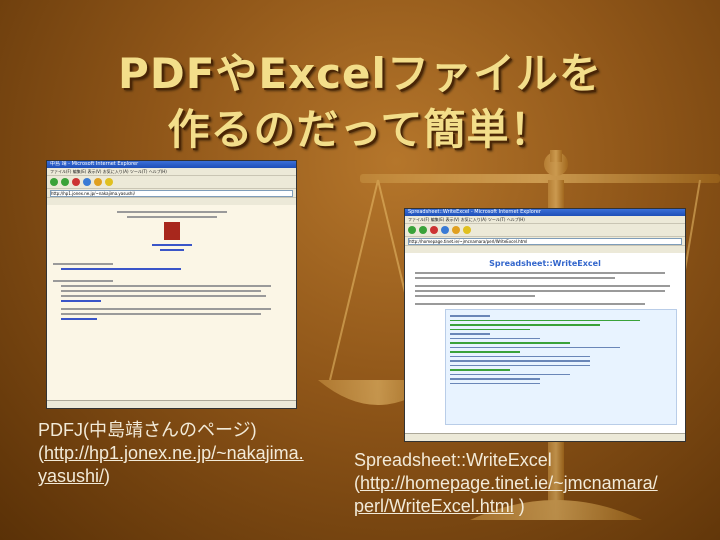  Describe the element at coordinates (545, 263) in the screenshot. I see `page-heading: Spreadsheet::WriteExcel` at that location.